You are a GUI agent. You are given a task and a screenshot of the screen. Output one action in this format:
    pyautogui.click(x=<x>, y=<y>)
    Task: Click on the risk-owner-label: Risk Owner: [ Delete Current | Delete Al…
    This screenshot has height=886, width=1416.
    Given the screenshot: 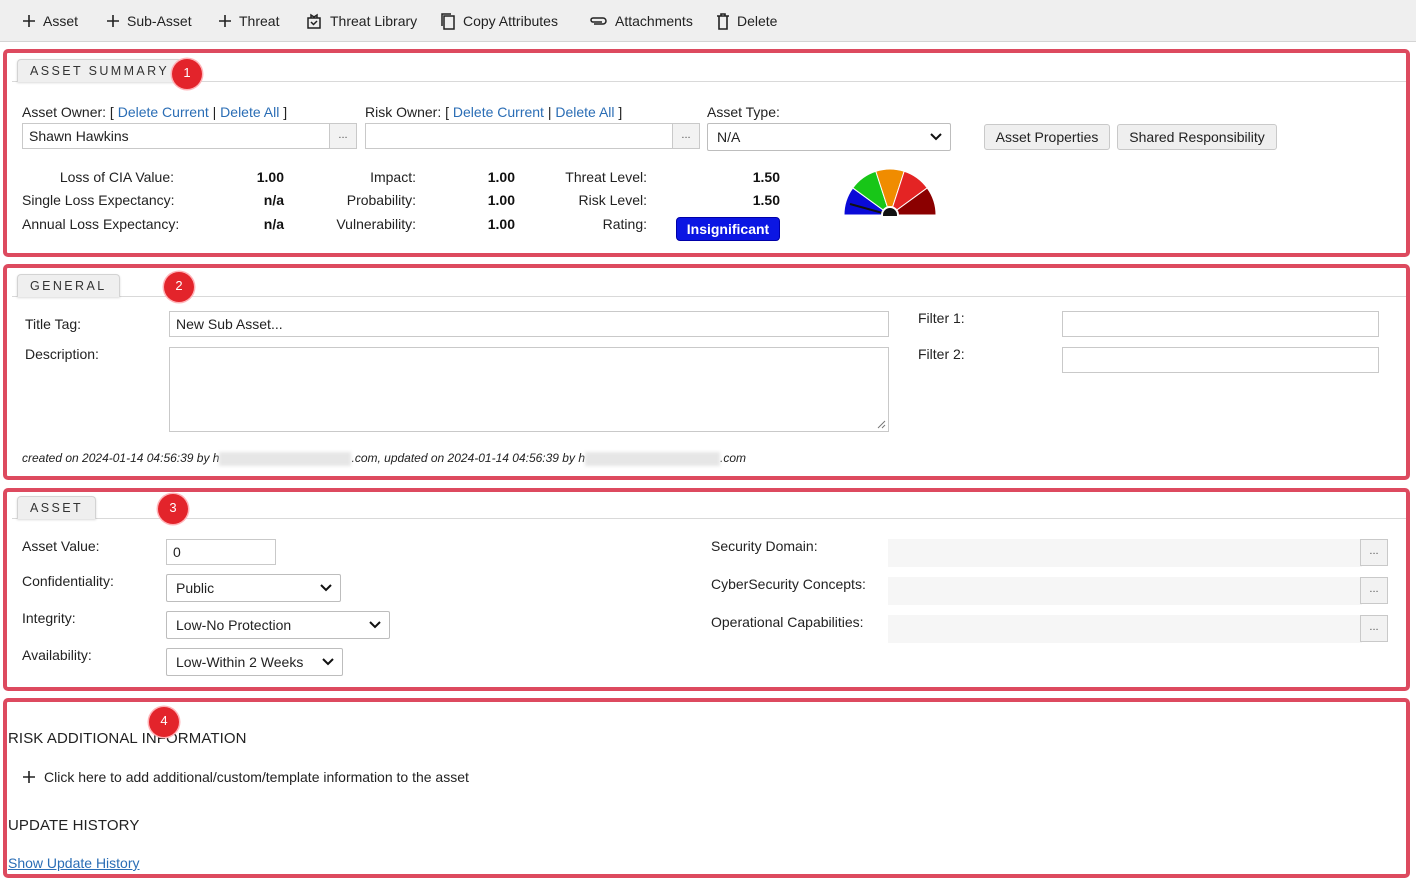 What is the action you would take?
    pyautogui.click(x=493, y=112)
    